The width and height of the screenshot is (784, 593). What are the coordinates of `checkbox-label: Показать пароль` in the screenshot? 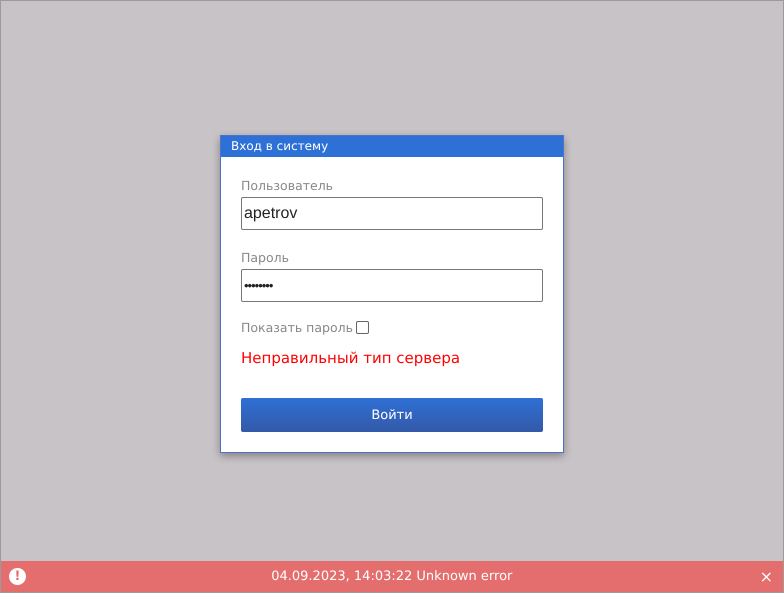 It's located at (297, 327).